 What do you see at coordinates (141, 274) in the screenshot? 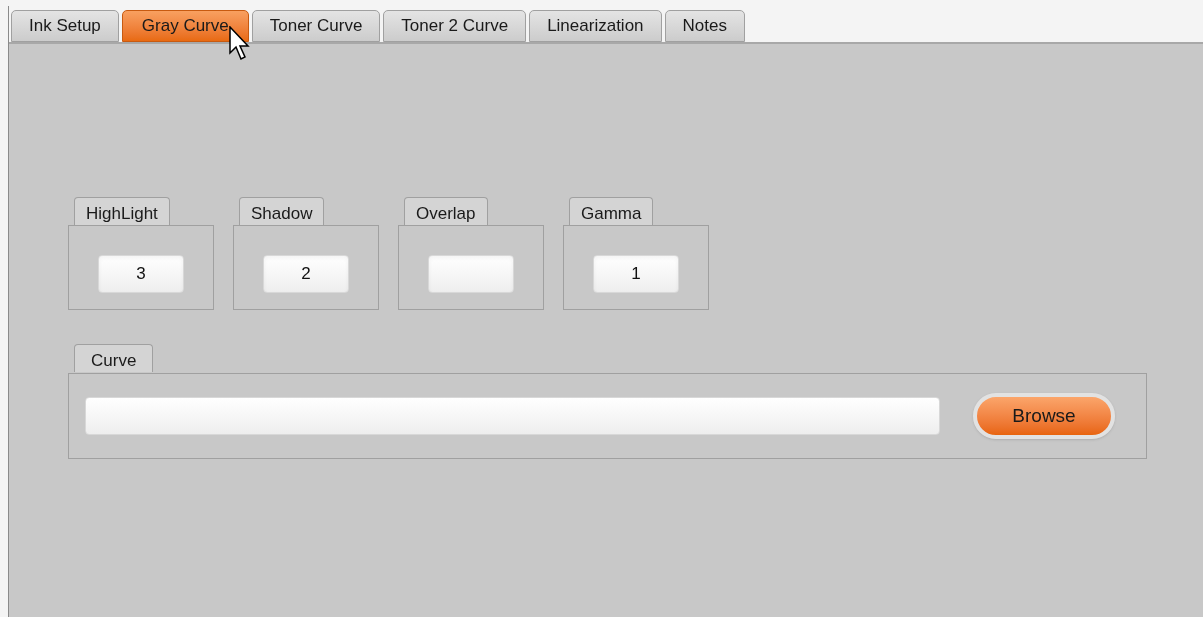
I see `input-field: 3` at bounding box center [141, 274].